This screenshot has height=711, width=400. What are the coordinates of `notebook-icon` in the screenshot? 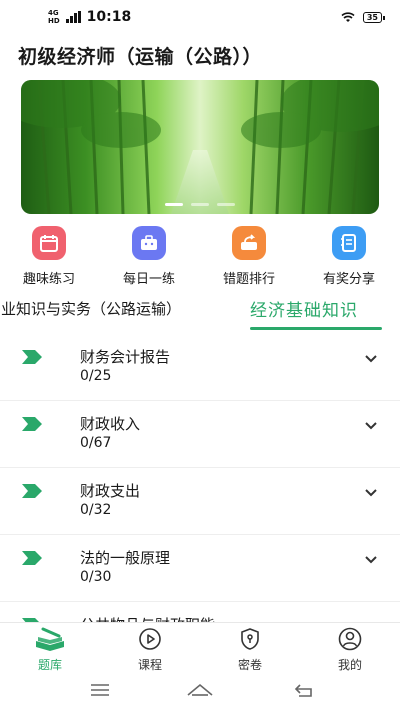 It's located at (349, 243).